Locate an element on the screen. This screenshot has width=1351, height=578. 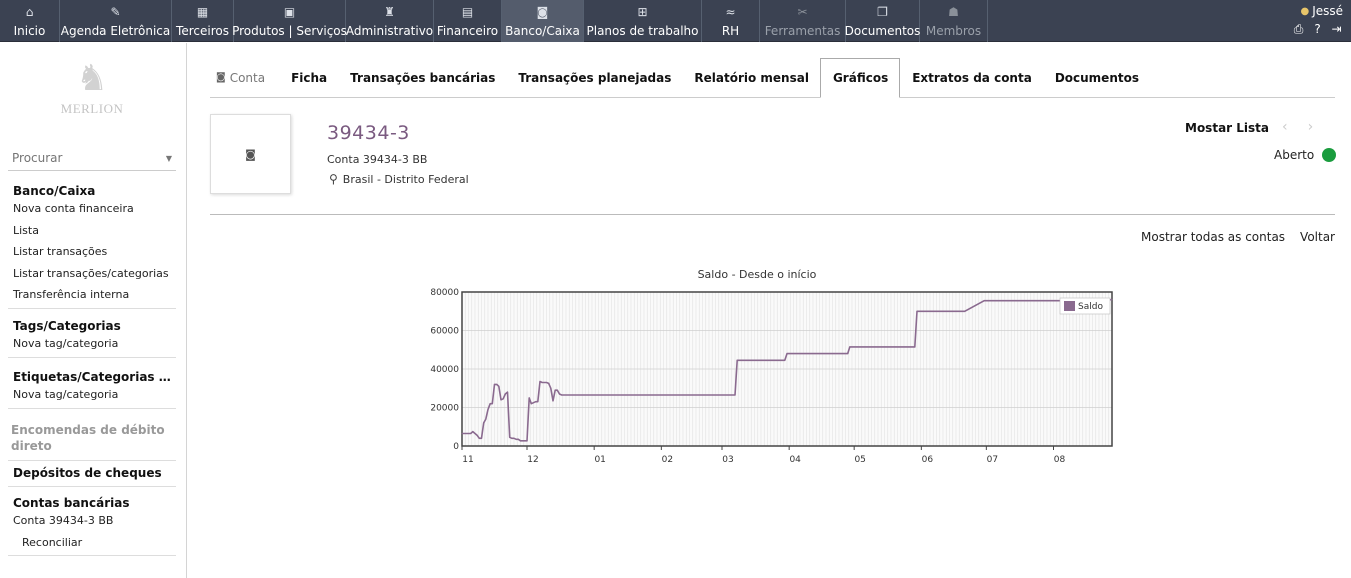
x-tick-label: 03 is located at coordinates (727, 460).